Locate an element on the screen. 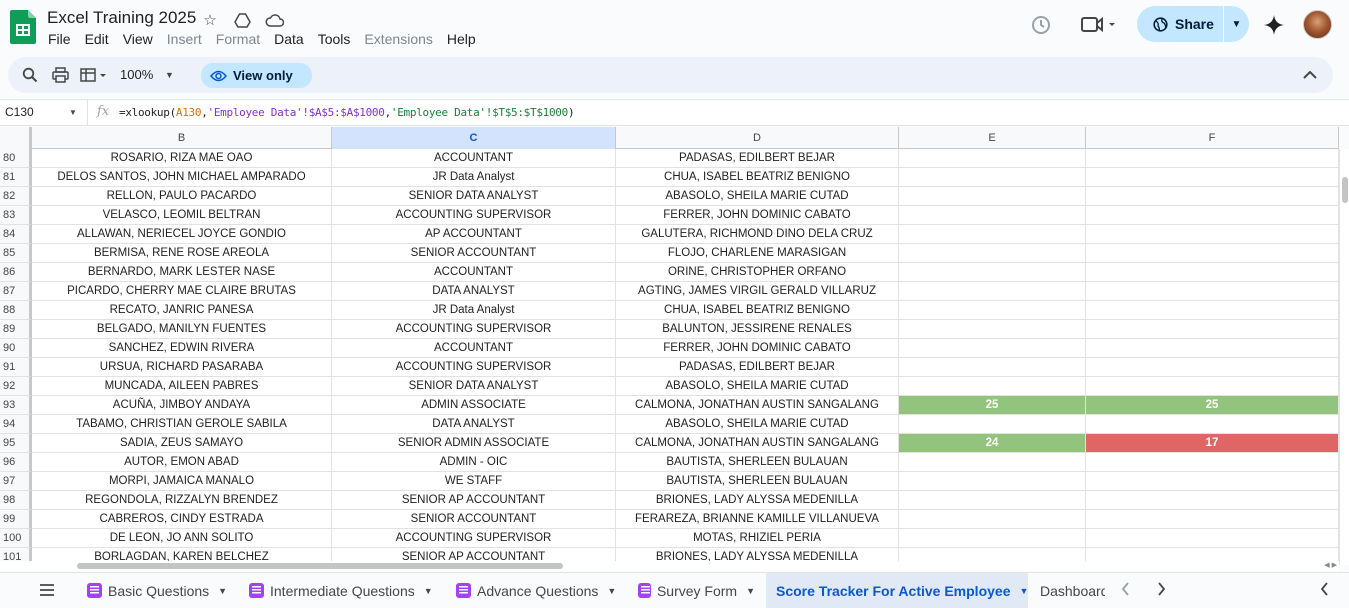 The width and height of the screenshot is (1349, 608). cell-f: 25 is located at coordinates (1212, 405).